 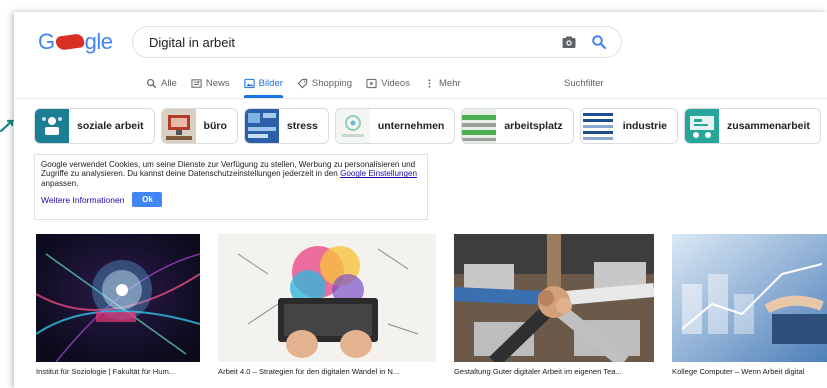 What do you see at coordinates (355, 42) in the screenshot?
I see `search-input: Digital in arbeit` at bounding box center [355, 42].